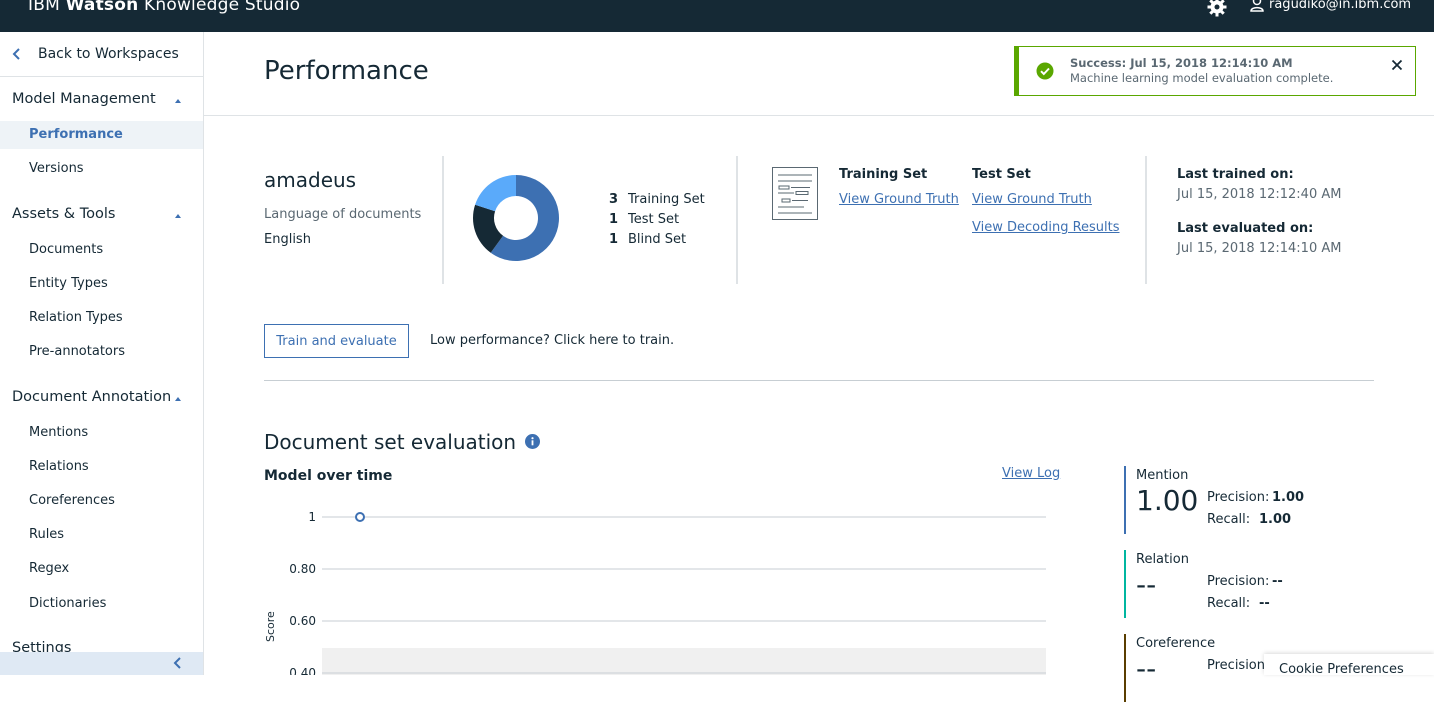 Image resolution: width=1434 pixels, height=702 pixels. I want to click on last-trained-label: Last trained on:, so click(1235, 174).